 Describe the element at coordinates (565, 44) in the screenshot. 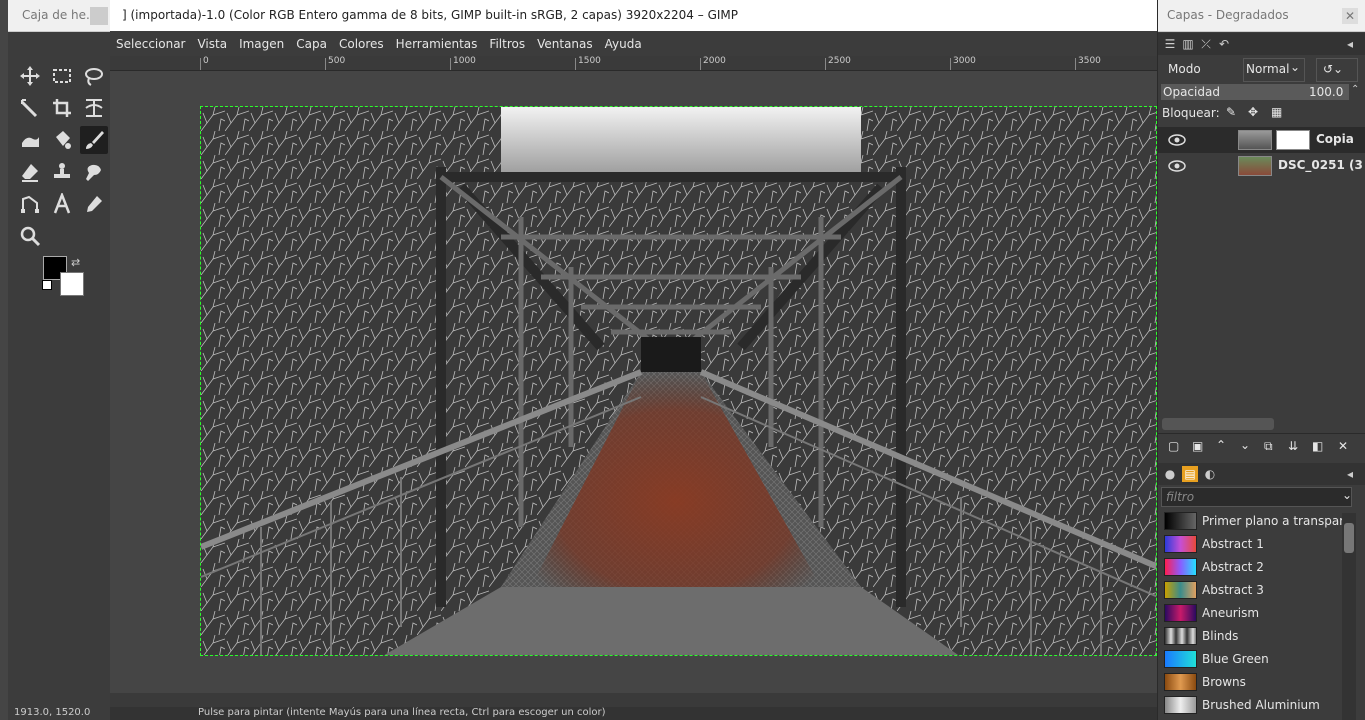

I see `menu-ventanas: Ventanas` at that location.